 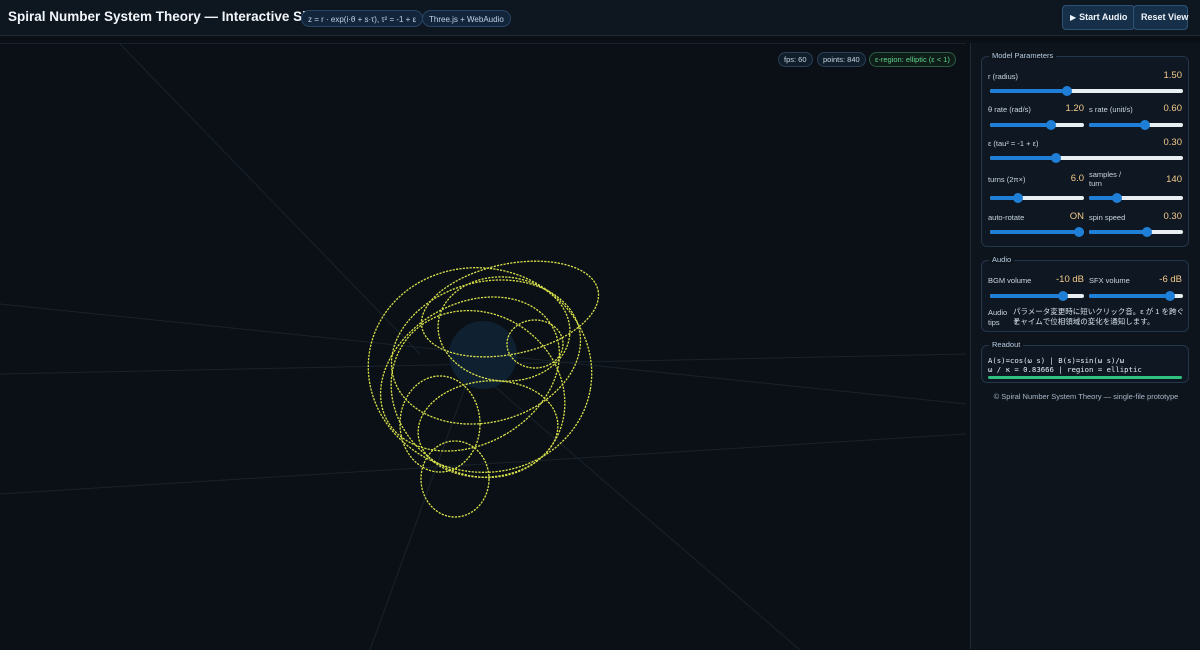 What do you see at coordinates (1173, 75) in the screenshot?
I see `r-value: 1.50` at bounding box center [1173, 75].